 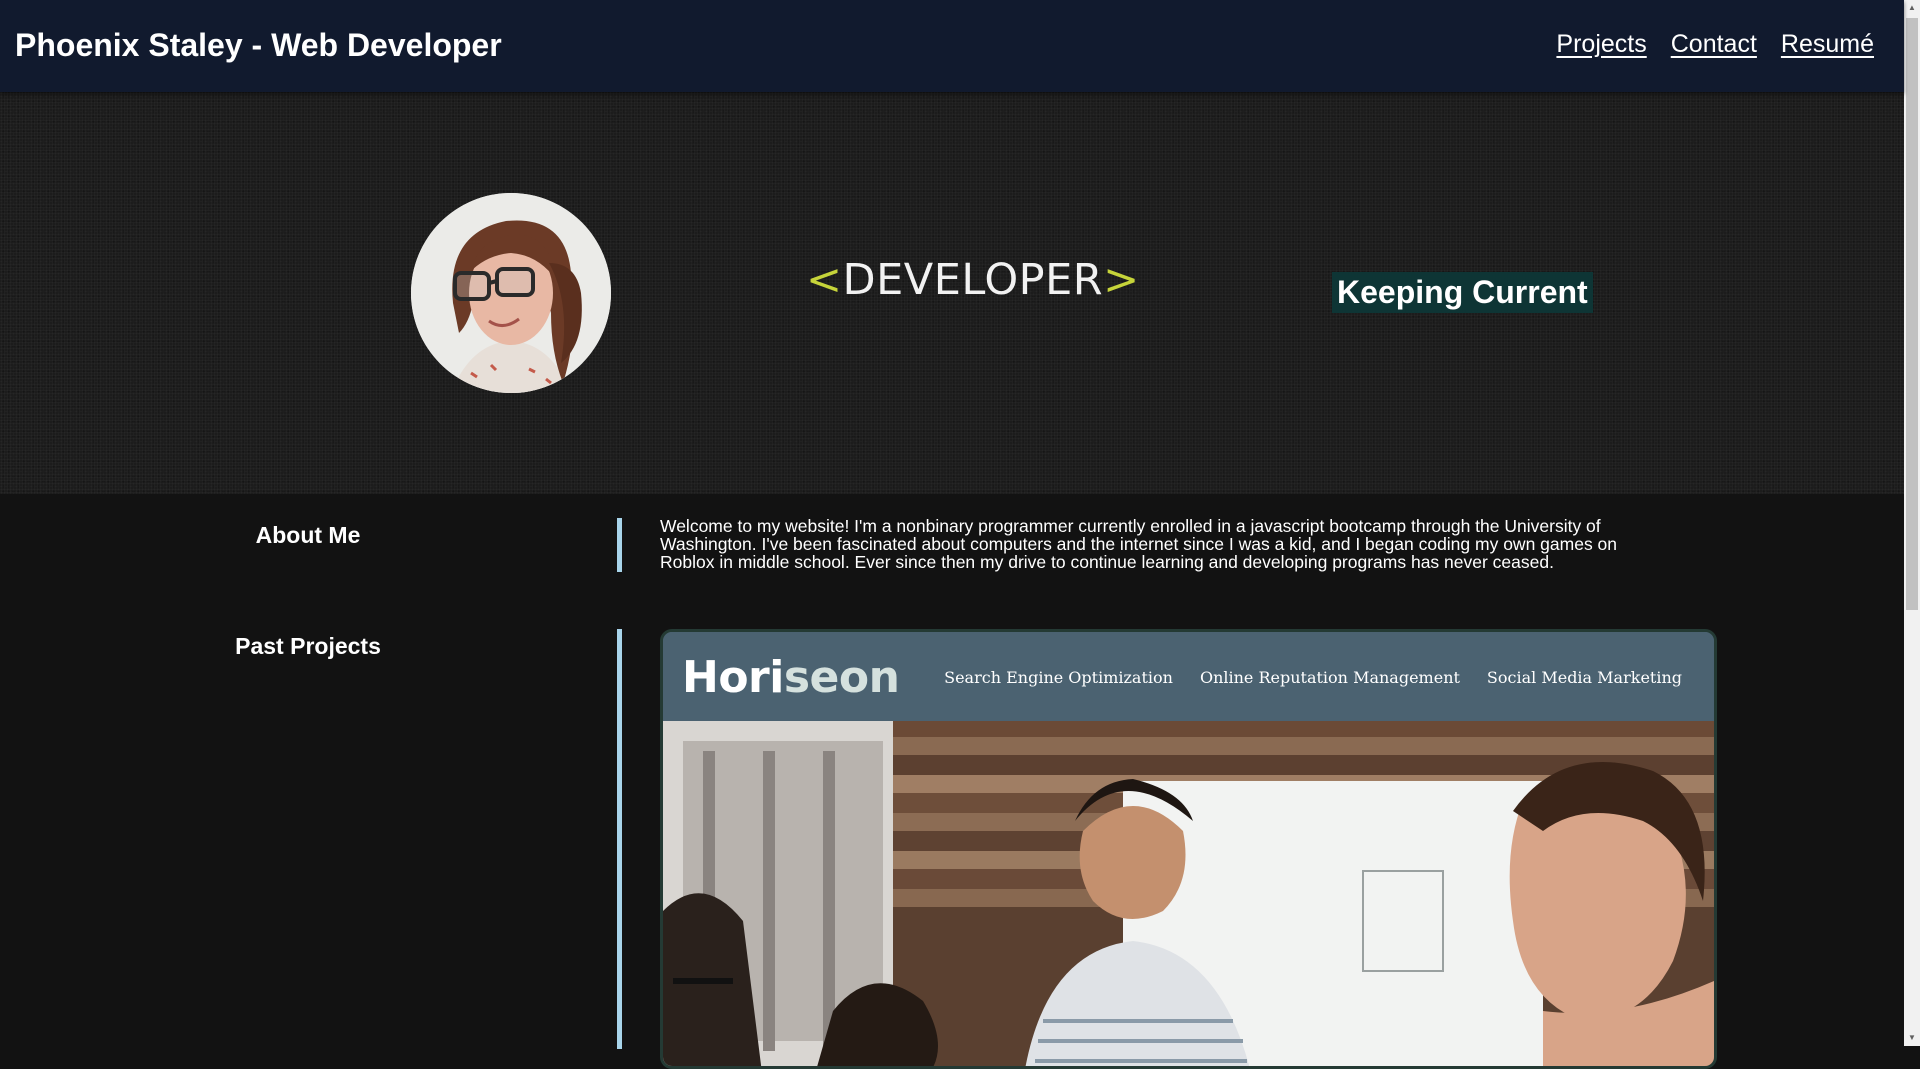 What do you see at coordinates (1912, 1038) in the screenshot?
I see `scroll-down-icon: ▼` at bounding box center [1912, 1038].